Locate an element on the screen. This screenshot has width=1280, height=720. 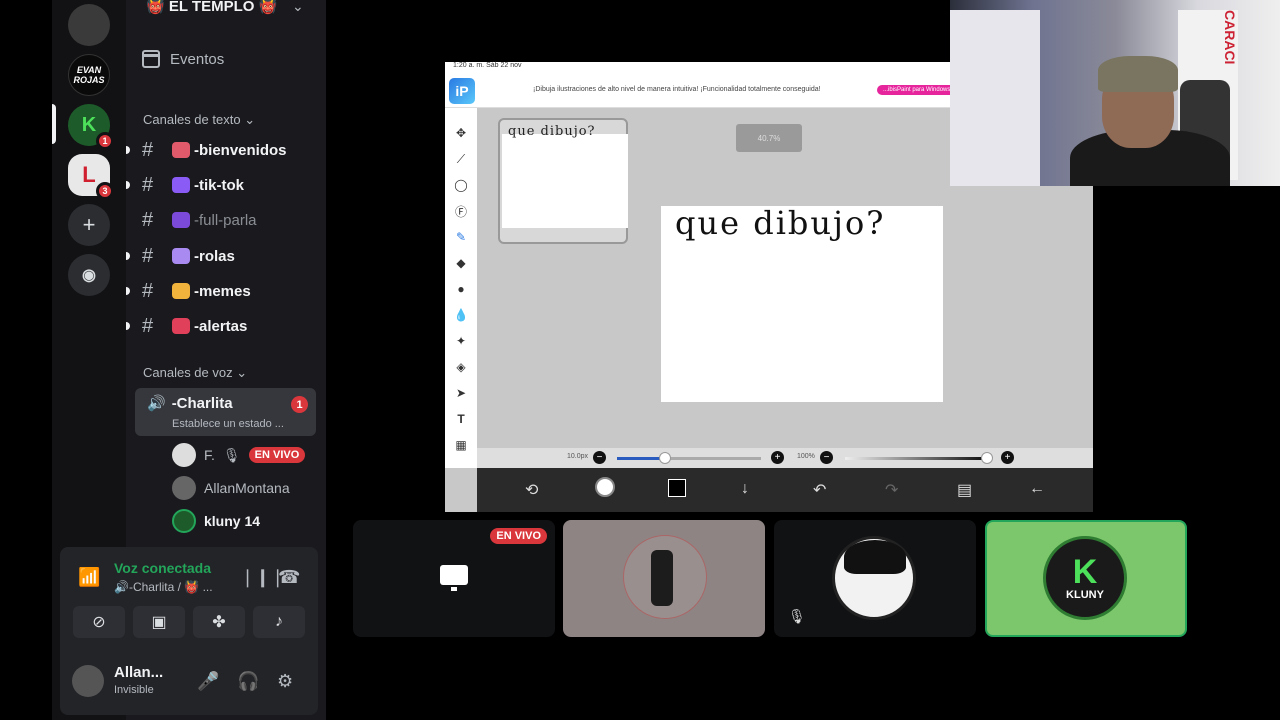
voice-user-name: AllanMontana is located at coordinates (247, 488).